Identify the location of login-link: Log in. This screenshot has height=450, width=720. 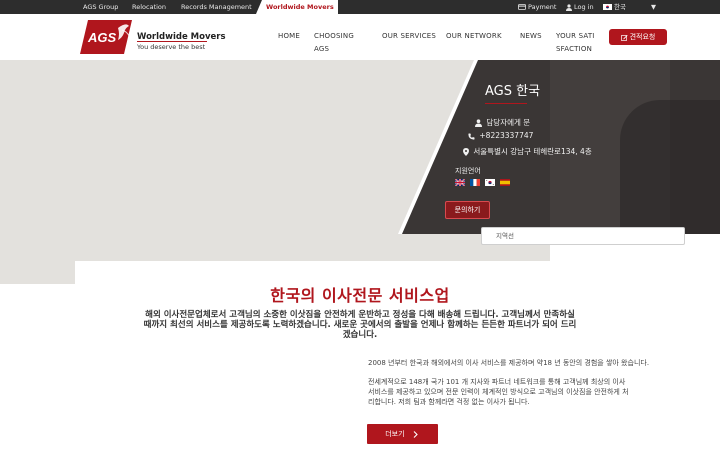
(580, 7).